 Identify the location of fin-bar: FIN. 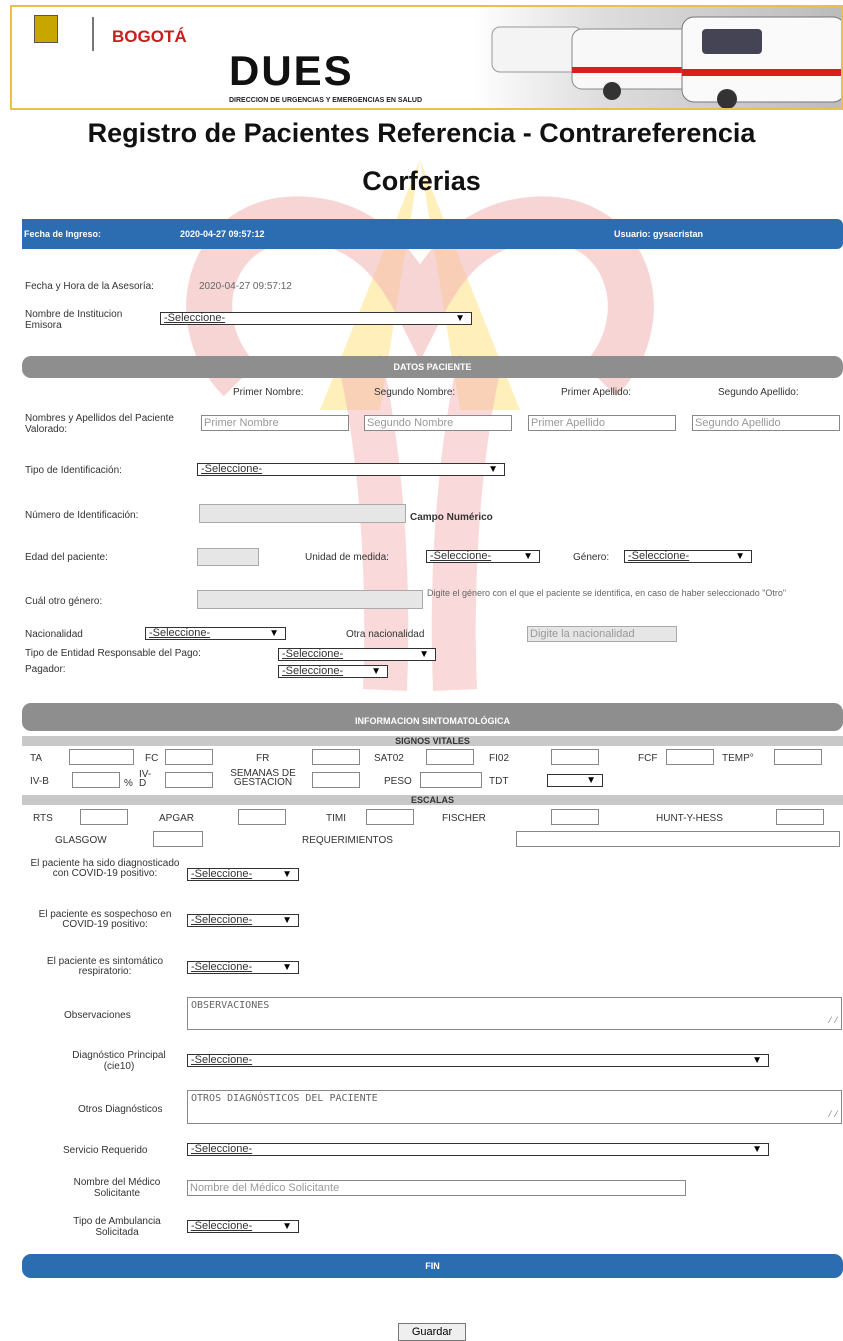
(432, 1266).